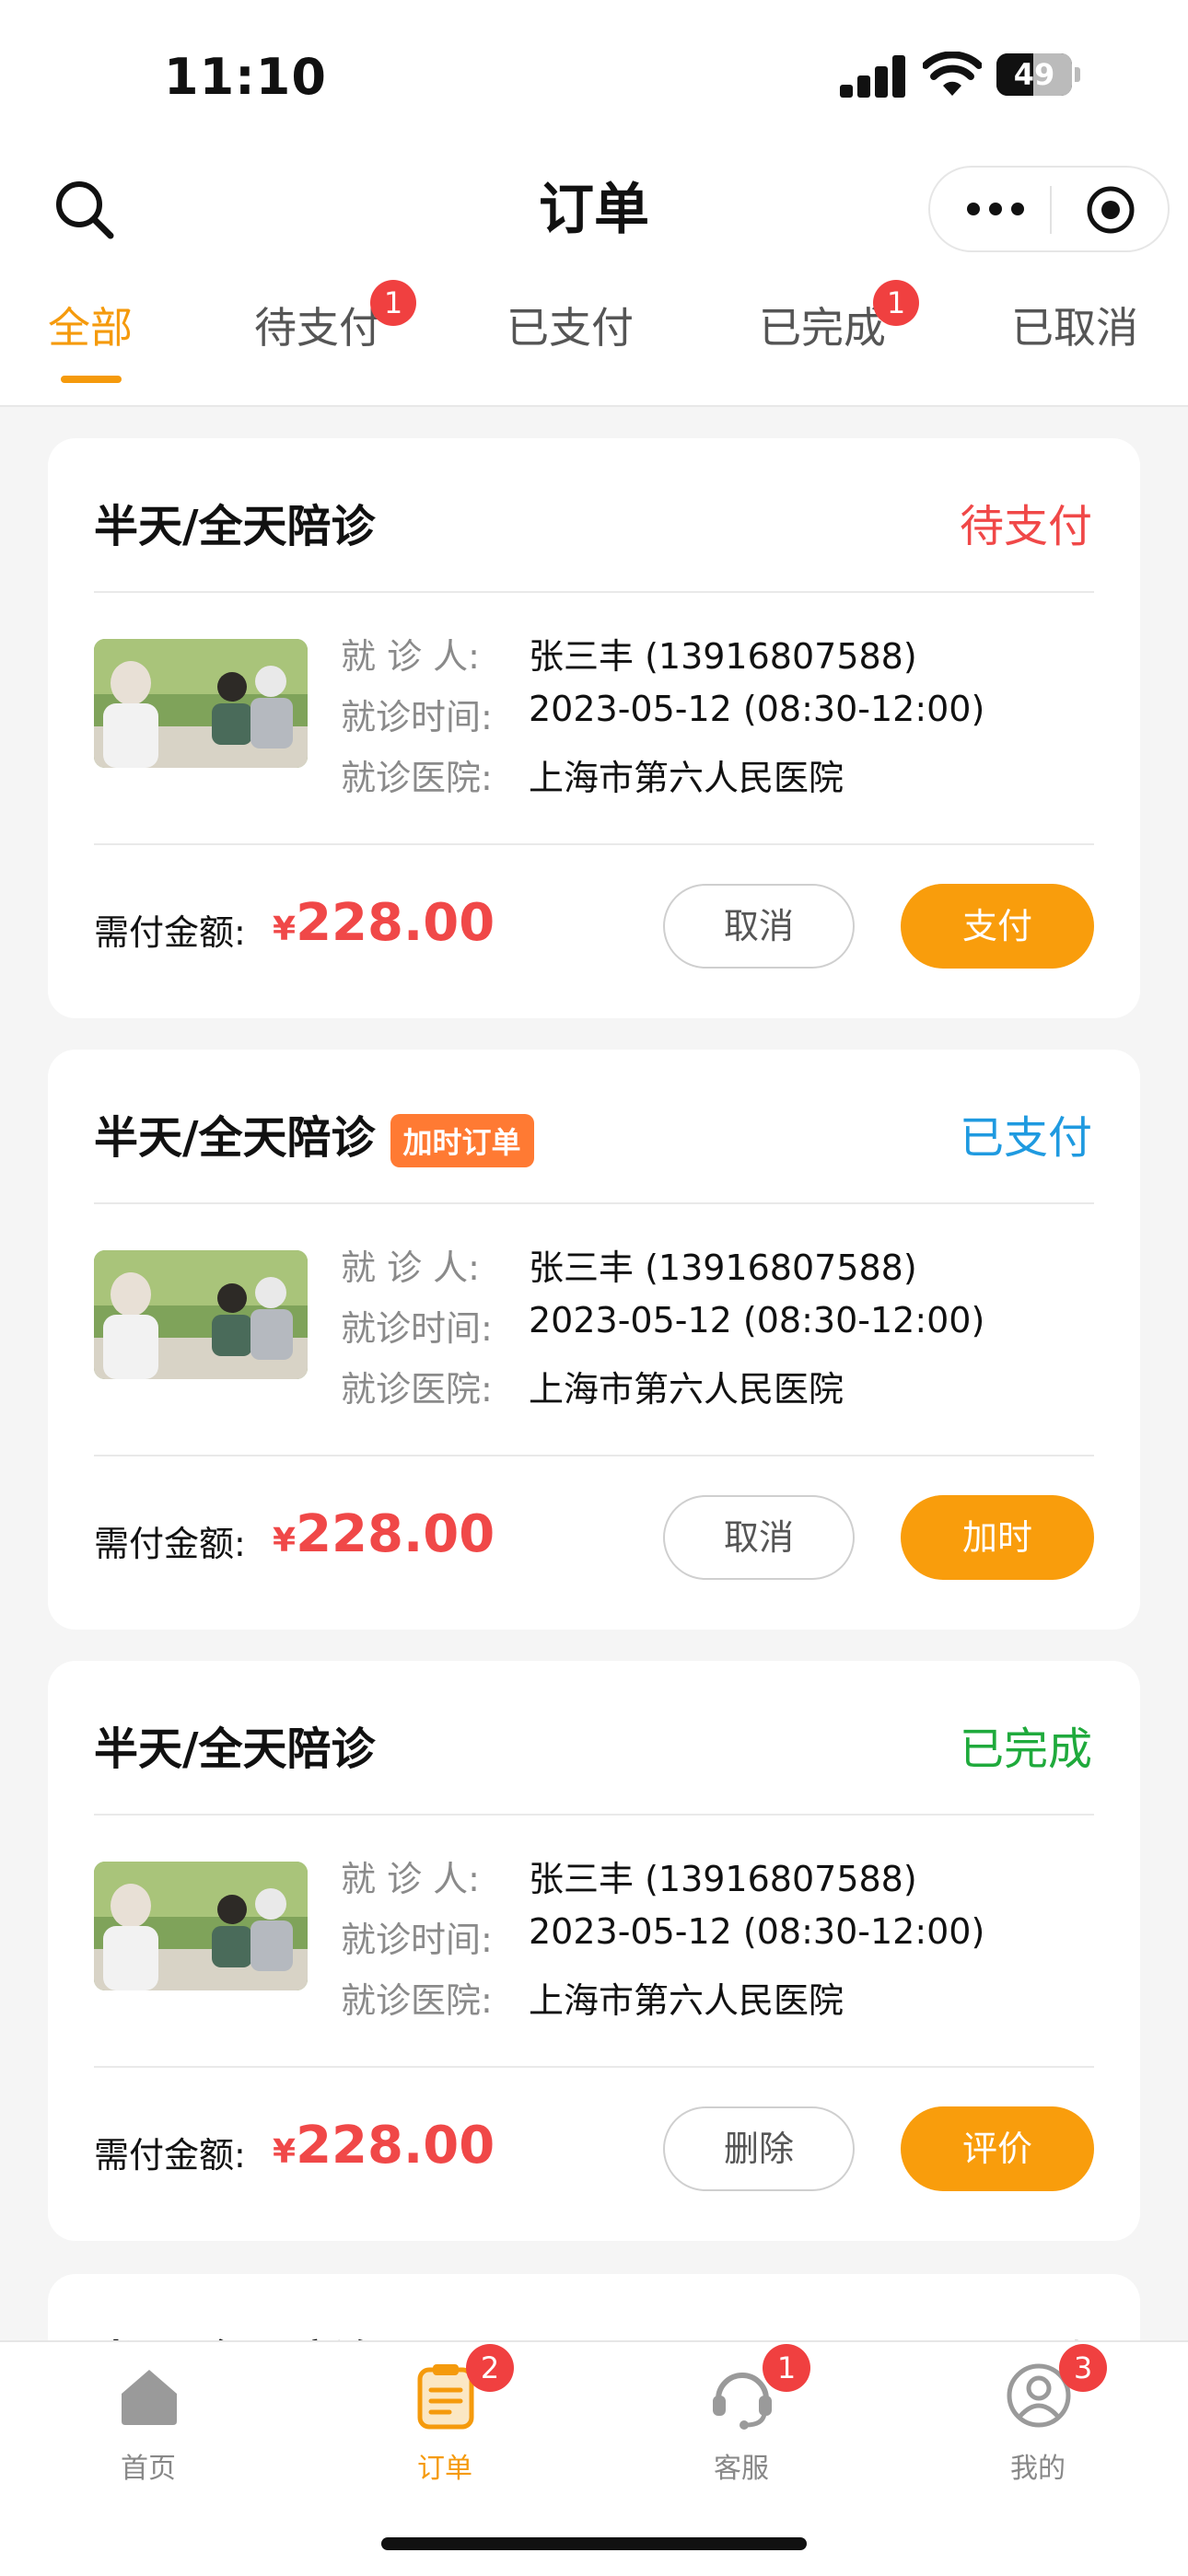 The width and height of the screenshot is (1188, 2576). Describe the element at coordinates (570, 328) in the screenshot. I see `tab-label: 已支付` at that location.